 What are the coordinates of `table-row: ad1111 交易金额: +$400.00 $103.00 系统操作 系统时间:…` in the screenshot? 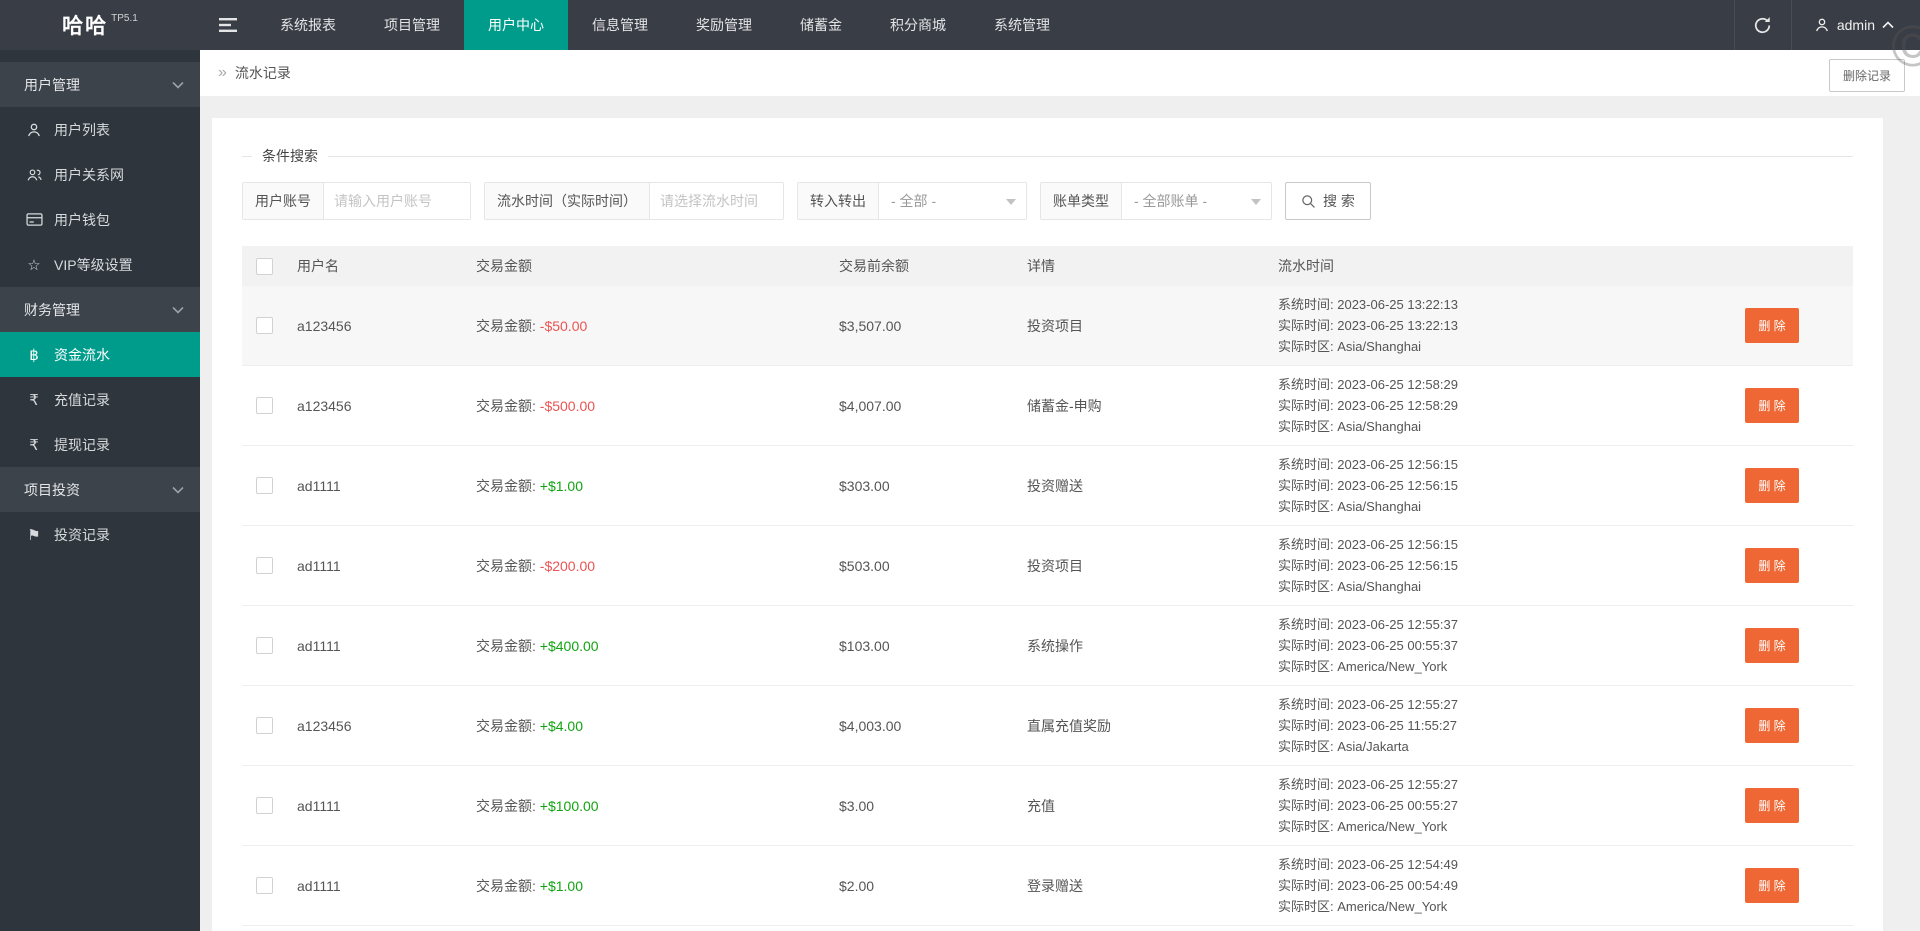 It's located at (1047, 646).